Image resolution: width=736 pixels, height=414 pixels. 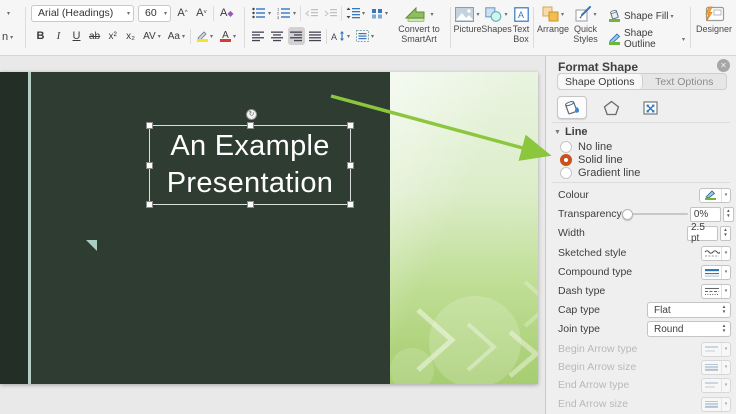 I want to click on radio-selected-icon, so click(x=566, y=159).